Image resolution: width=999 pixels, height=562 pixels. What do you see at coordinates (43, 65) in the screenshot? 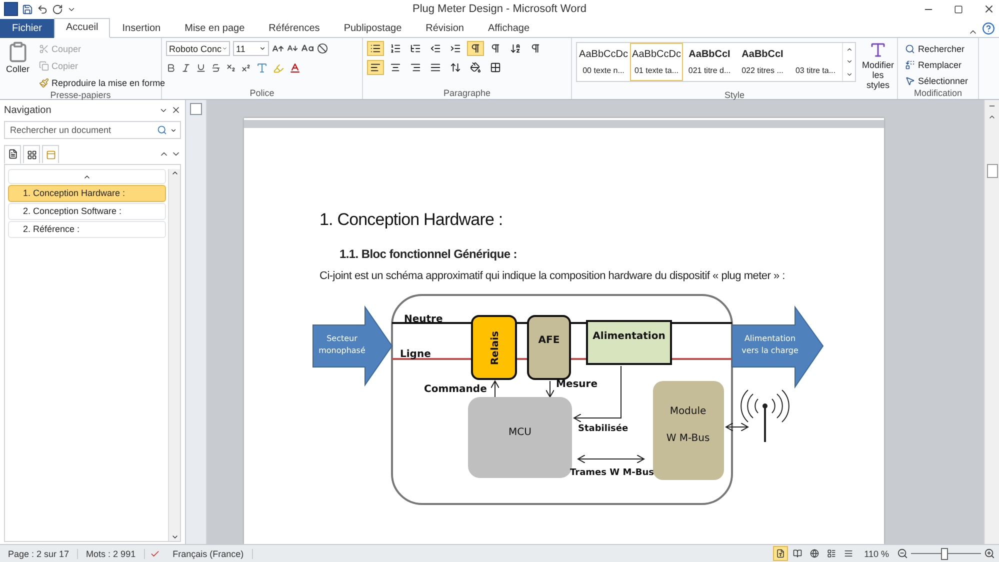
I see `copy-icon` at bounding box center [43, 65].